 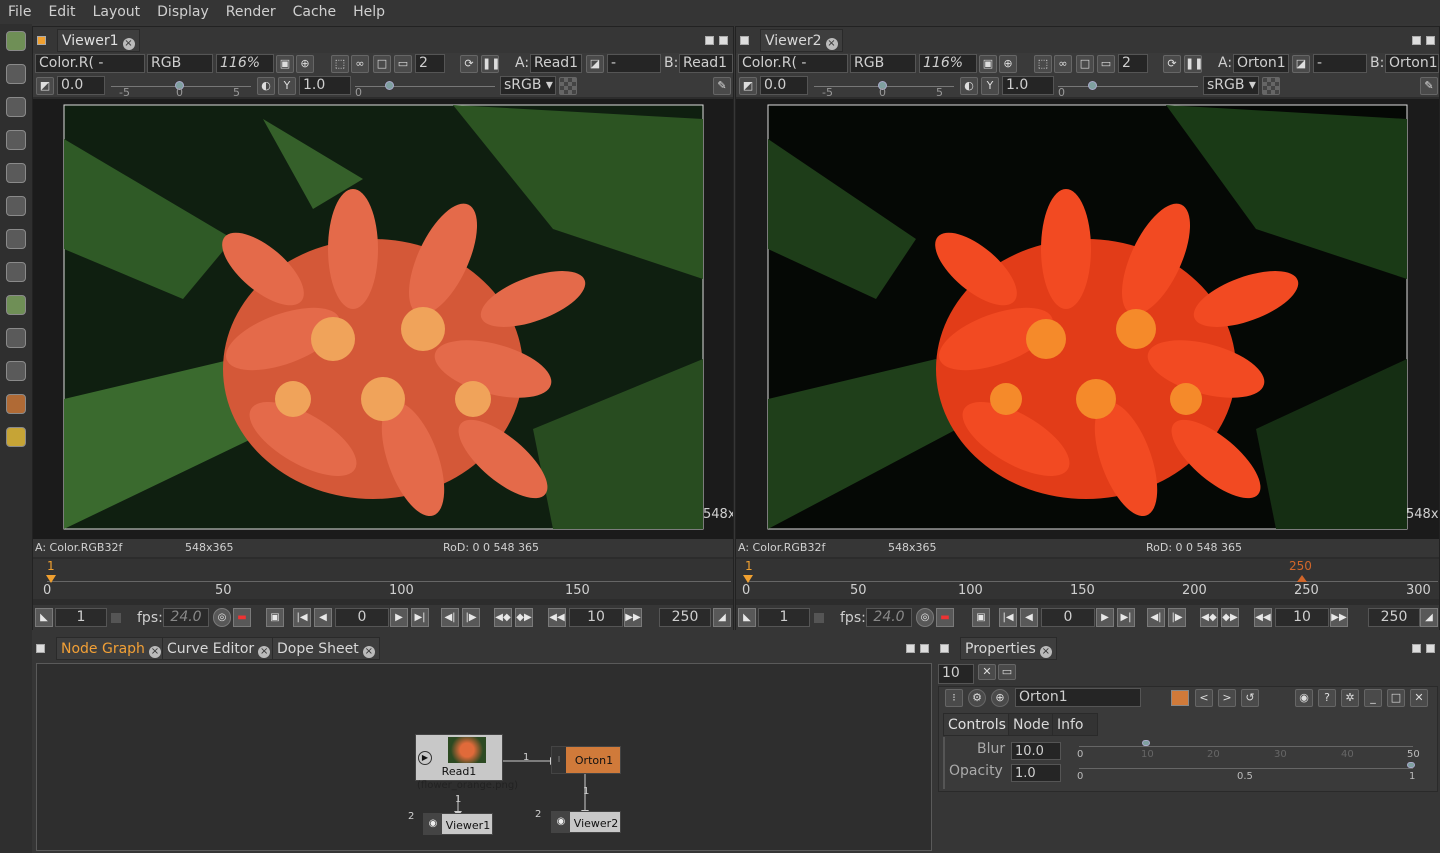 I want to click on opacity-slider-track, so click(x=1246, y=768).